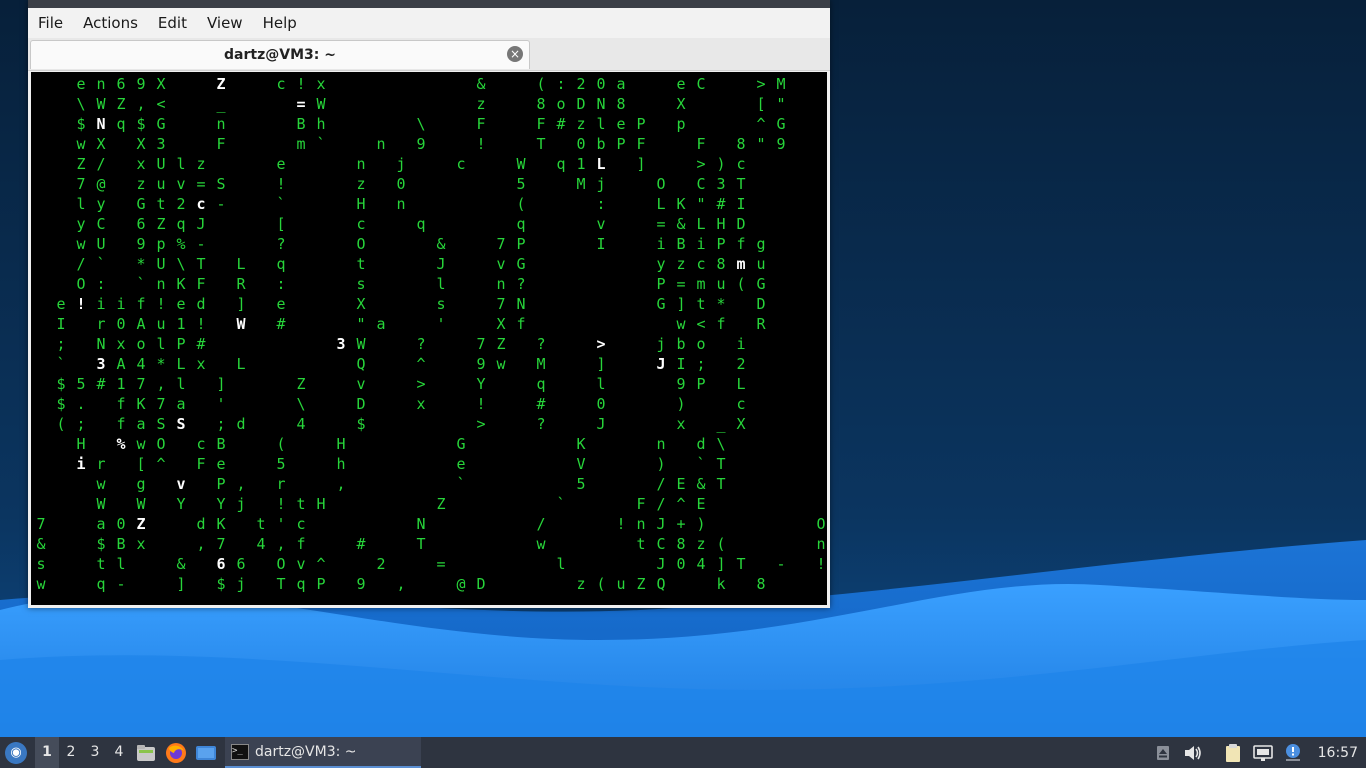 The height and width of the screenshot is (768, 1366). What do you see at coordinates (1193, 753) in the screenshot?
I see `volume-icon` at bounding box center [1193, 753].